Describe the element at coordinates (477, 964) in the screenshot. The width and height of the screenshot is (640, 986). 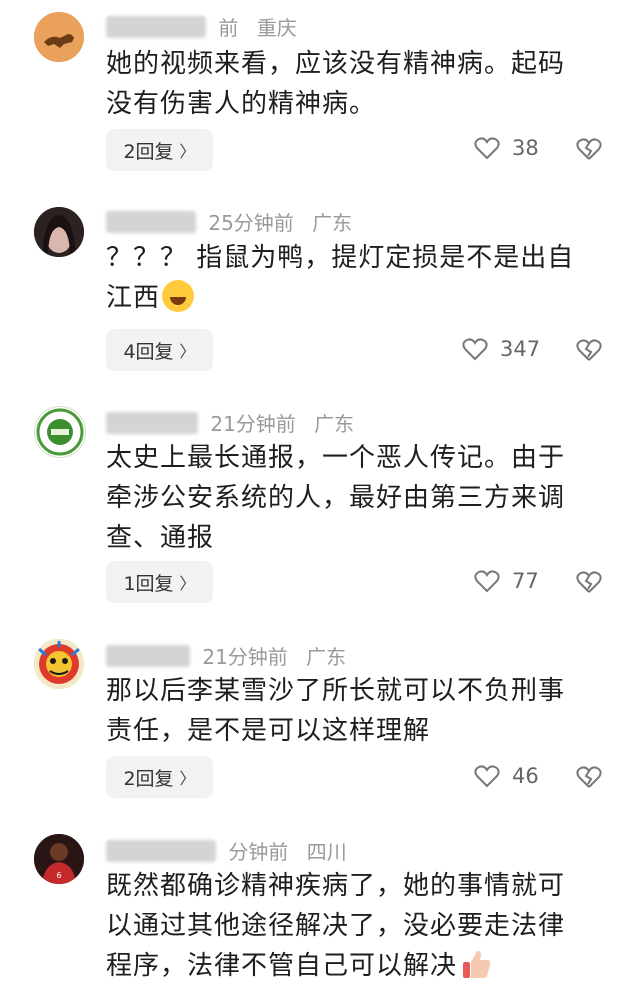
I see `thumbs-up-emoji-icon` at that location.